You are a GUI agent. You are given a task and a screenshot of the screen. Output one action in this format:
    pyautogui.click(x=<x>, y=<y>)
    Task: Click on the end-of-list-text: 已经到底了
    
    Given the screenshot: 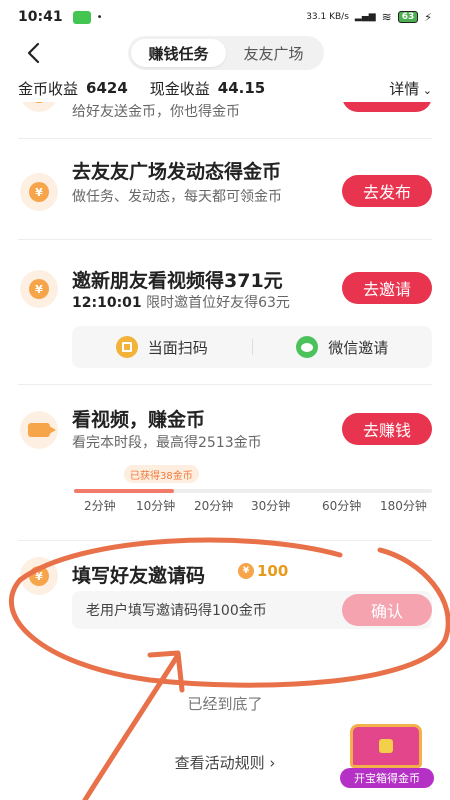 What is the action you would take?
    pyautogui.click(x=225, y=704)
    